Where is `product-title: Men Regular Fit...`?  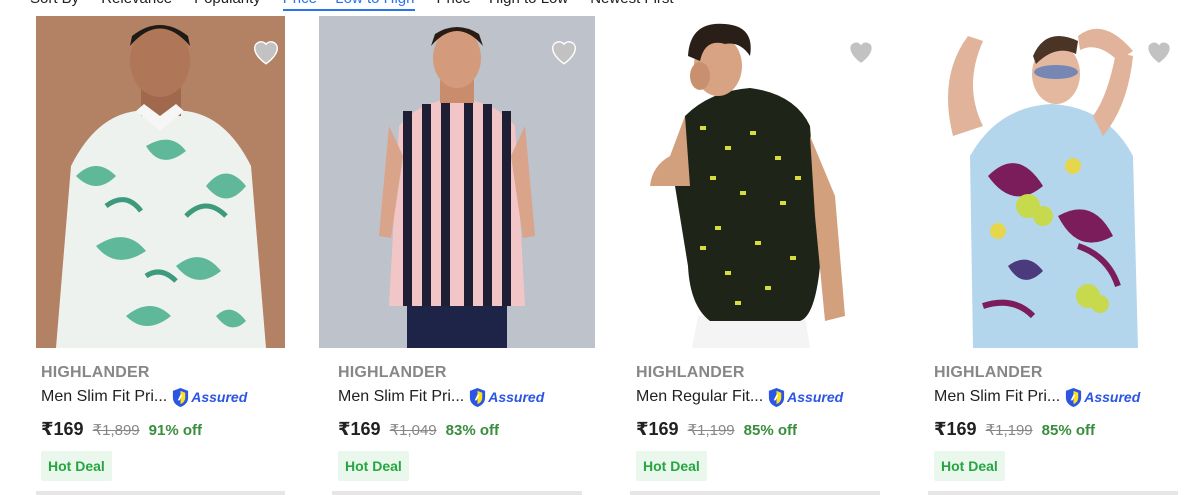 product-title: Men Regular Fit... is located at coordinates (699, 397).